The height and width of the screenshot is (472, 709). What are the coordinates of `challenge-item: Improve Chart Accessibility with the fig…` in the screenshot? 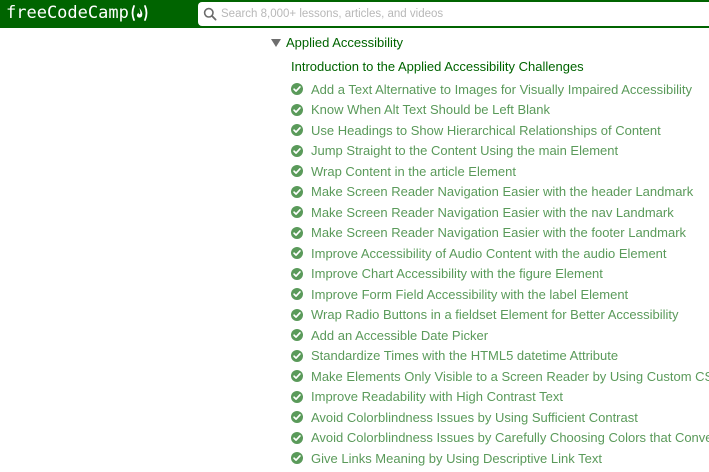 It's located at (500, 274).